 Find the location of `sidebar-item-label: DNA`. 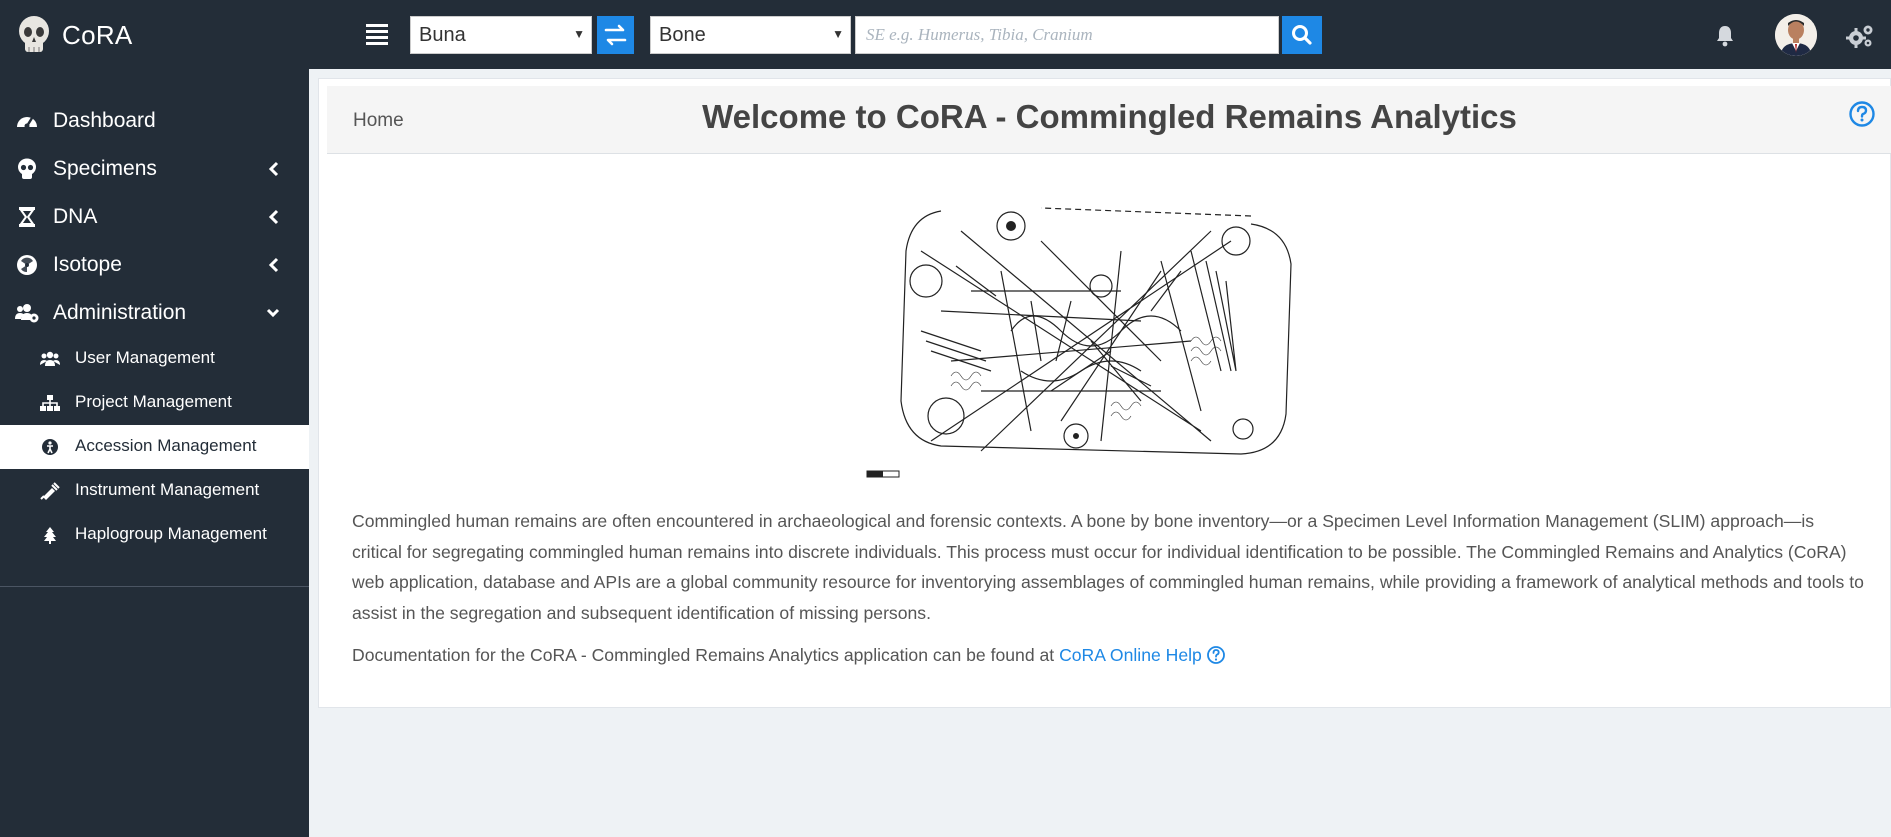

sidebar-item-label: DNA is located at coordinates (75, 216).